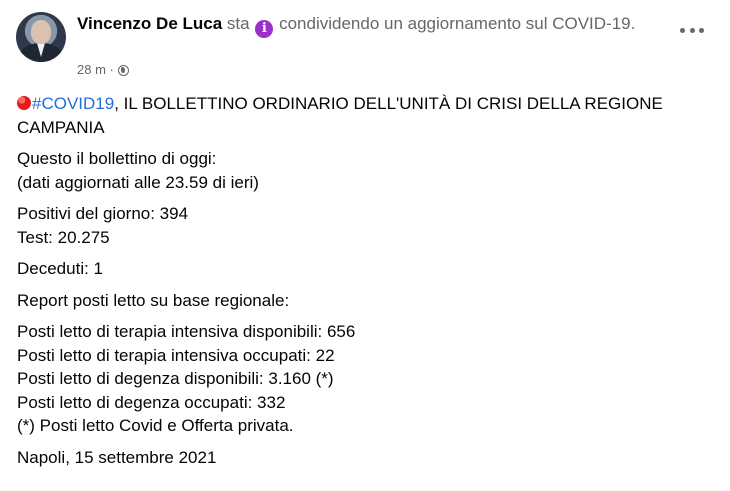 This screenshot has height=491, width=730. I want to click on cases-paragraph: Positivi del giorno: 394 Test: 20.275, so click(367, 225).